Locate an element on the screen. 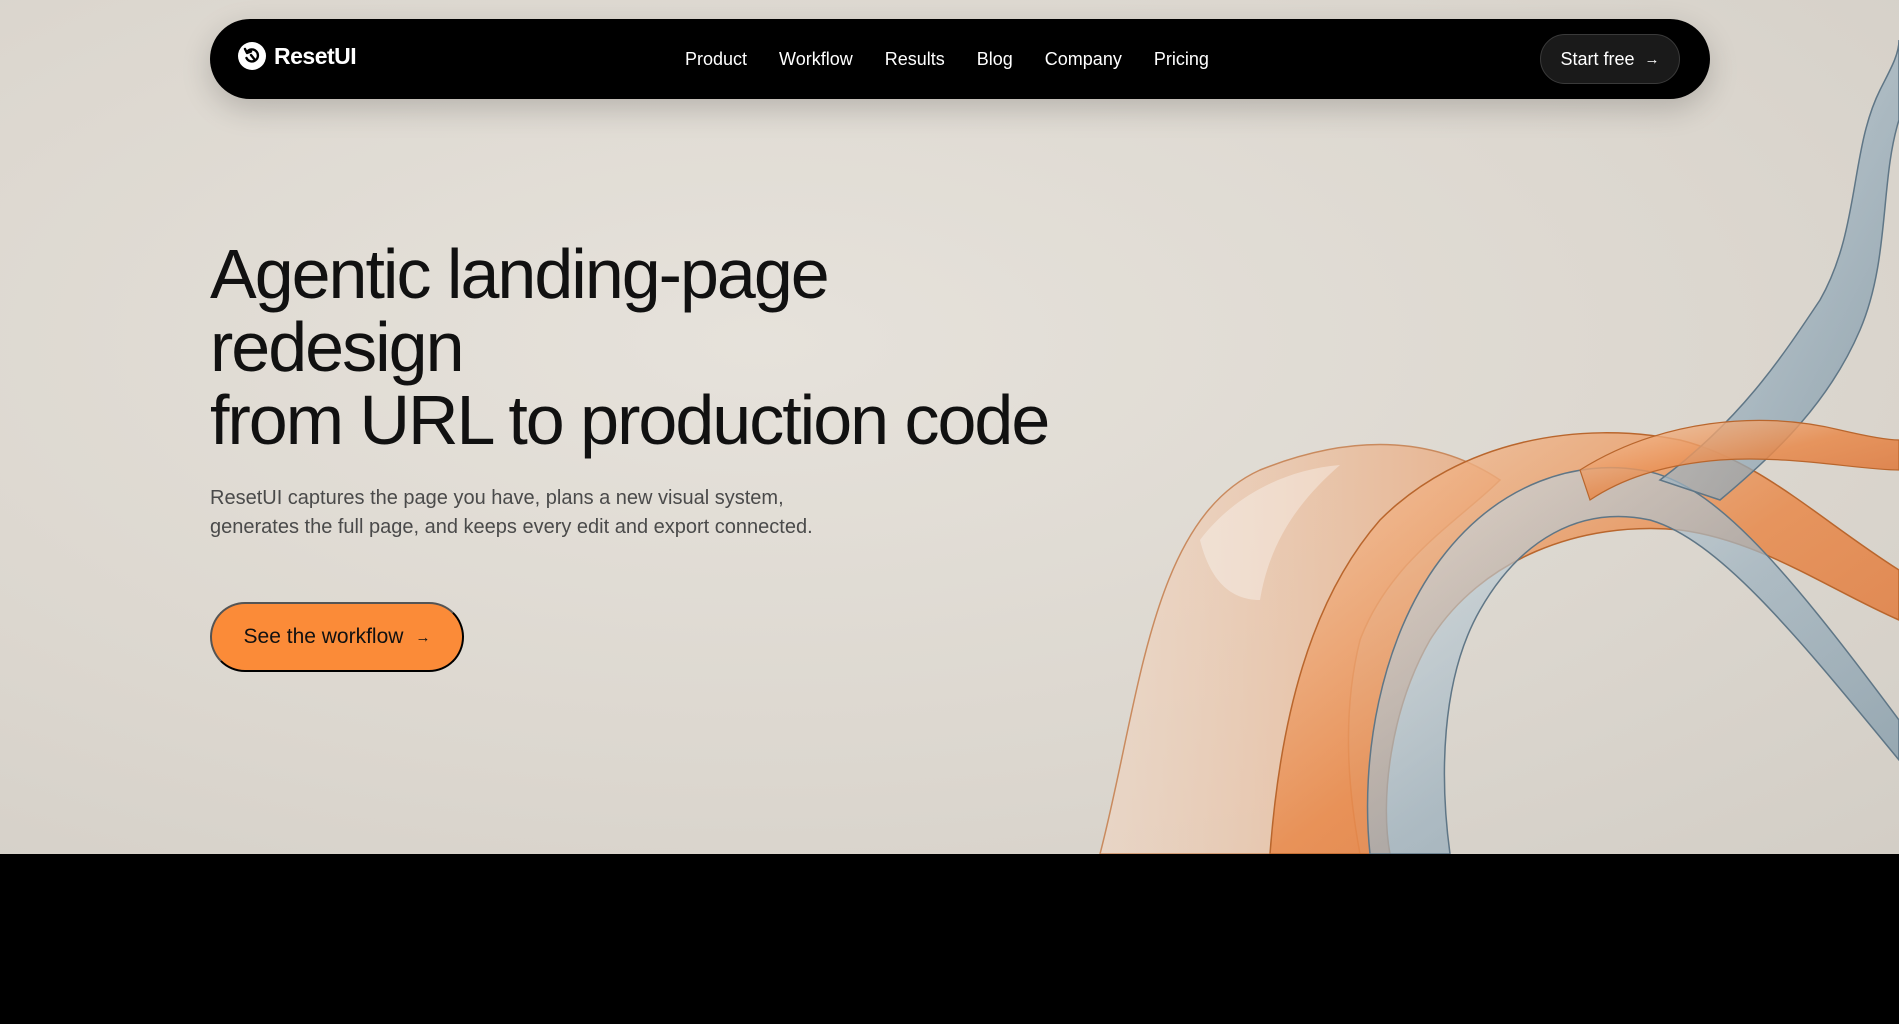 Image resolution: width=1899 pixels, height=1024 pixels. reset-logo-icon is located at coordinates (252, 56).